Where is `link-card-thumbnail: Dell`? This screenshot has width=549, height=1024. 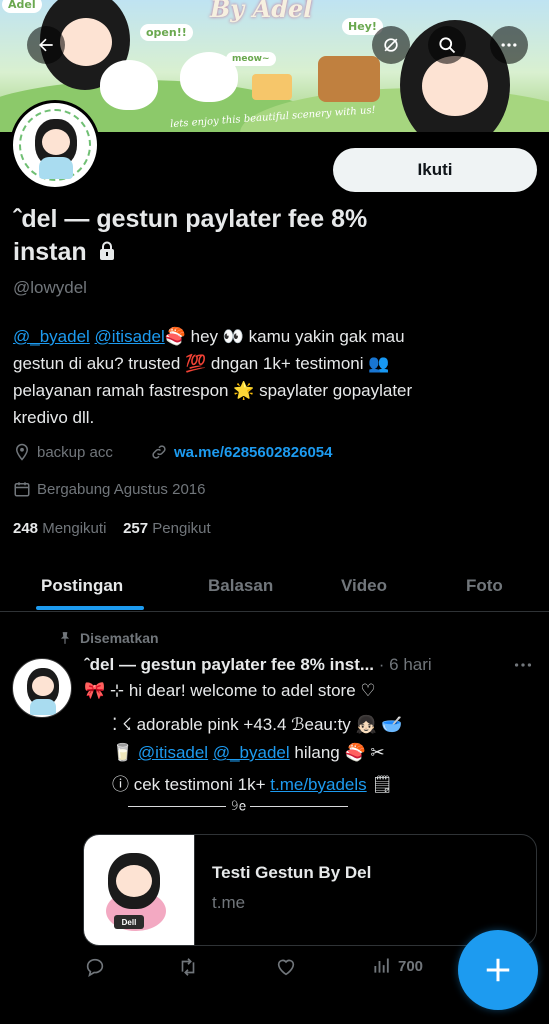 link-card-thumbnail: Dell is located at coordinates (139, 890).